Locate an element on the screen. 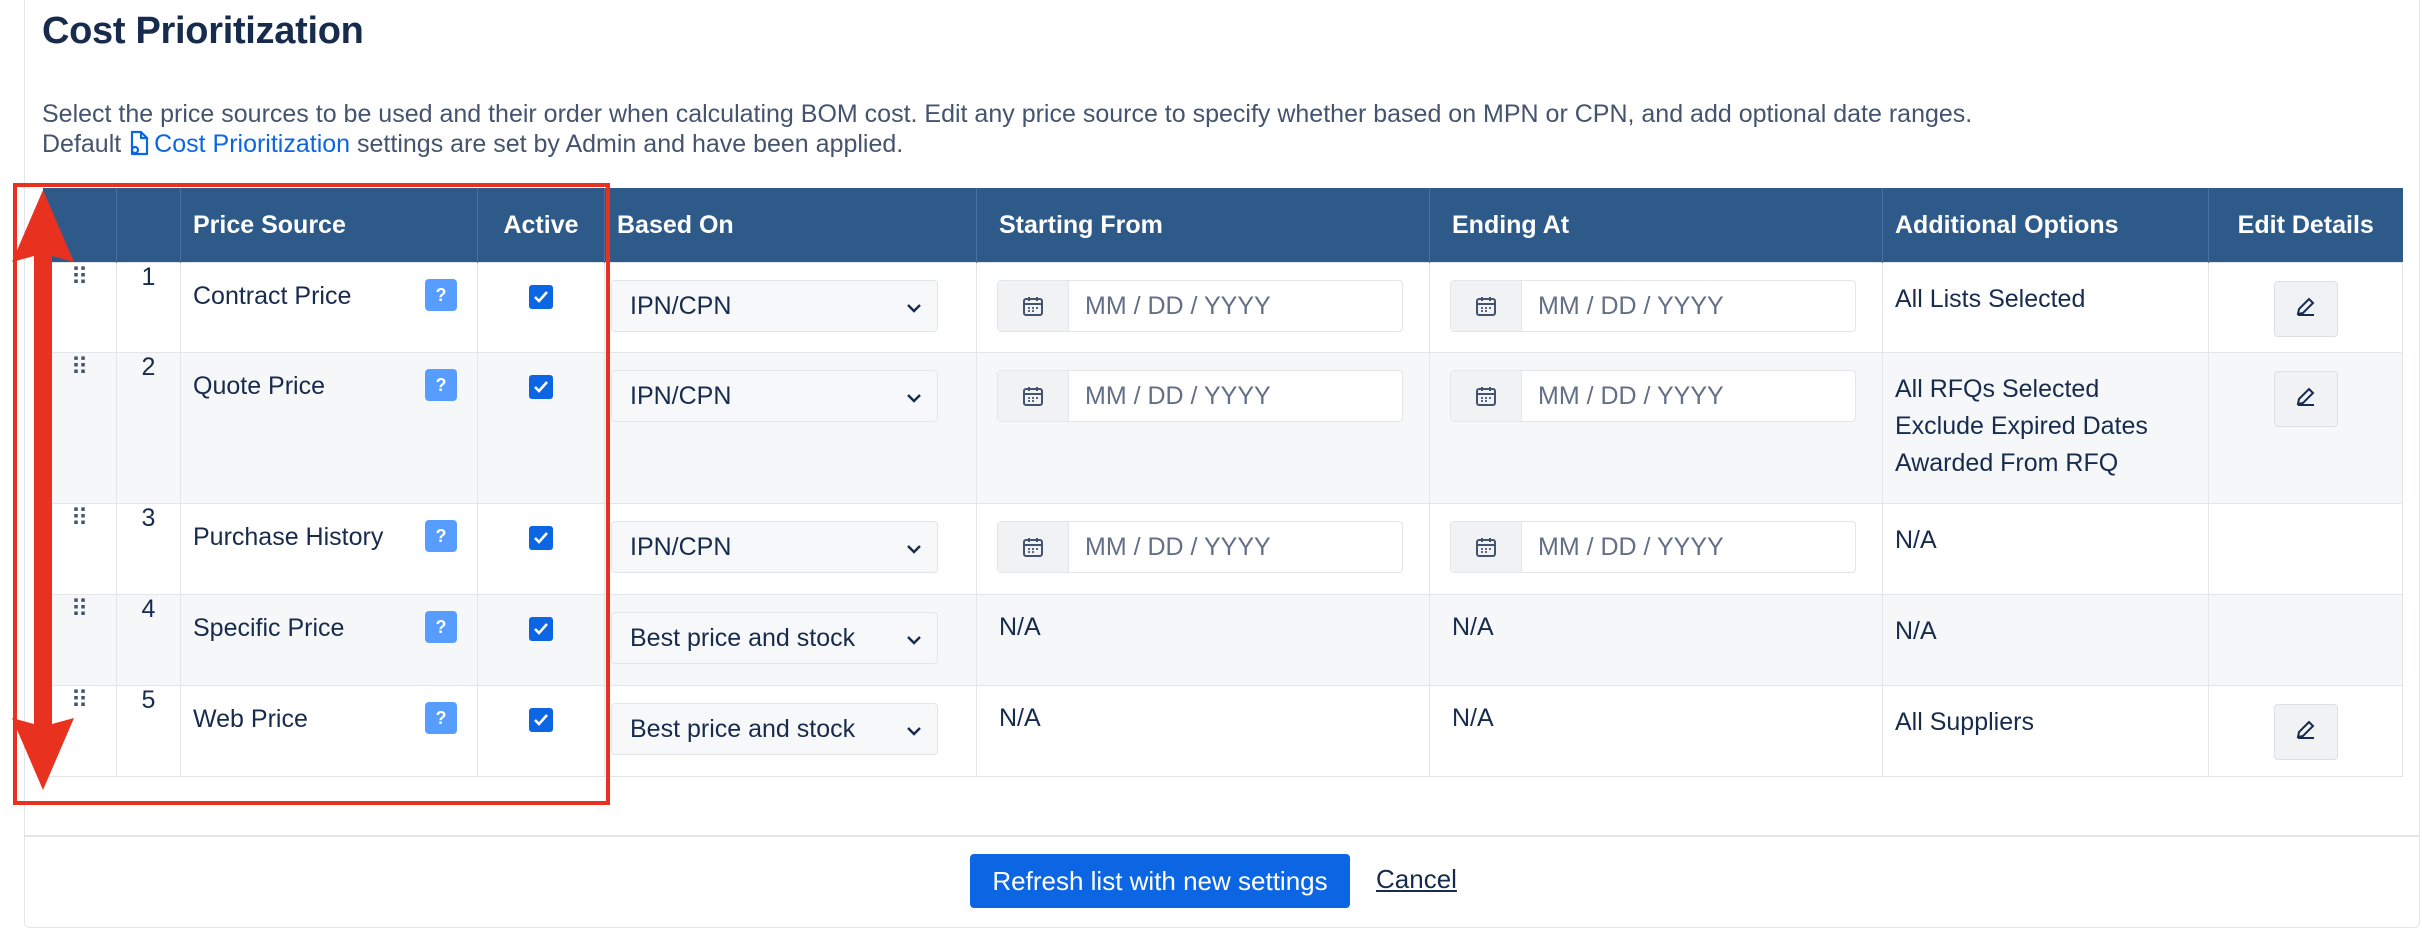 This screenshot has height=944, width=2422. refresh-list-button: Refresh list with new settings is located at coordinates (1160, 881).